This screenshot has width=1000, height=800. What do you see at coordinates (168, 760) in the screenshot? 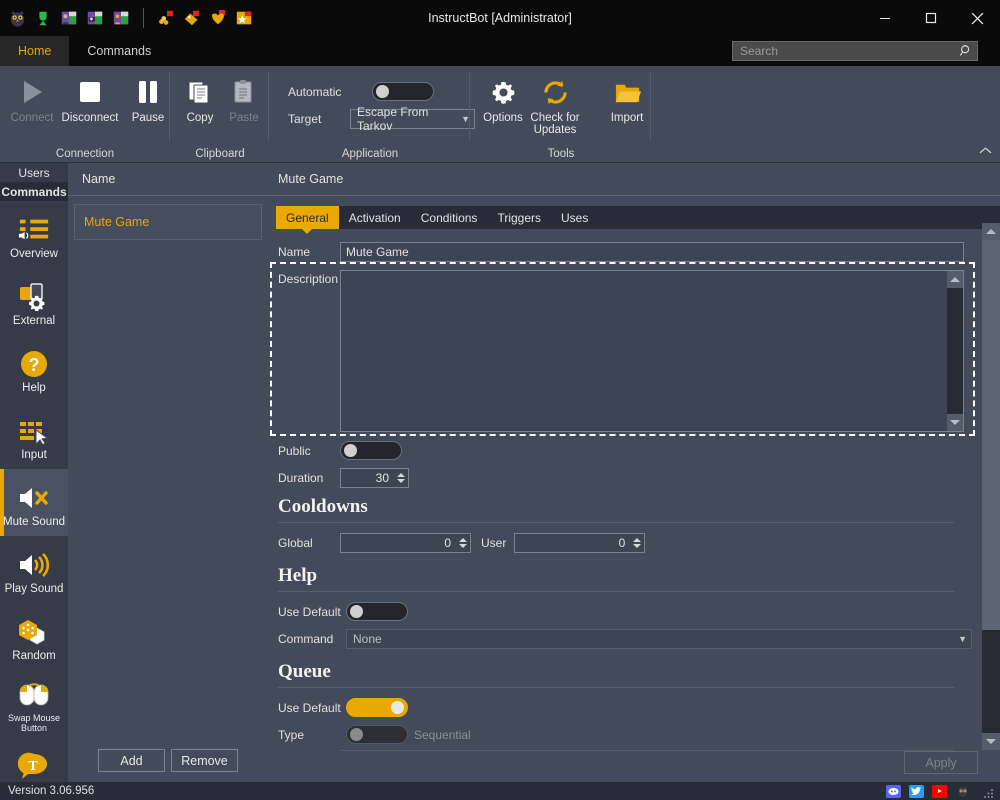
I see `list-buttons: Add Remove` at bounding box center [168, 760].